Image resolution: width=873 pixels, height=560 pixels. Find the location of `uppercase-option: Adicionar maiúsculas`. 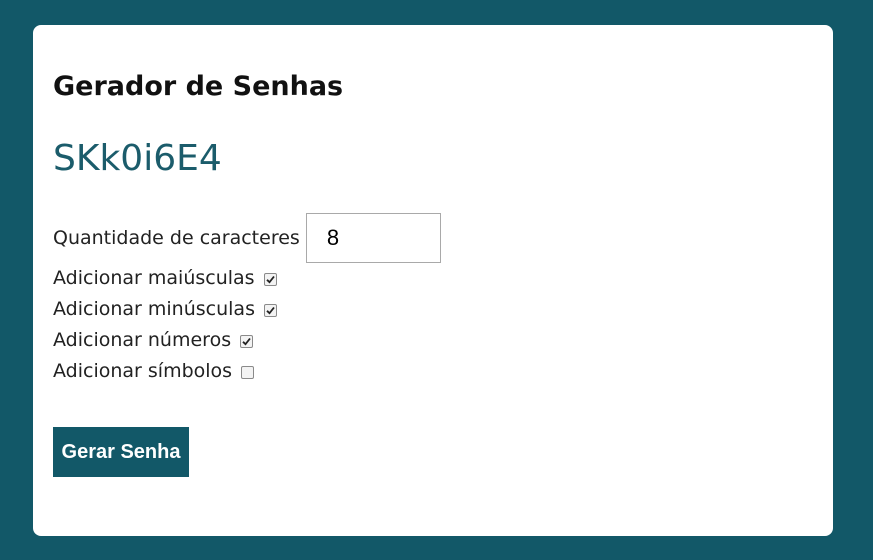

uppercase-option: Adicionar maiúsculas is located at coordinates (165, 278).